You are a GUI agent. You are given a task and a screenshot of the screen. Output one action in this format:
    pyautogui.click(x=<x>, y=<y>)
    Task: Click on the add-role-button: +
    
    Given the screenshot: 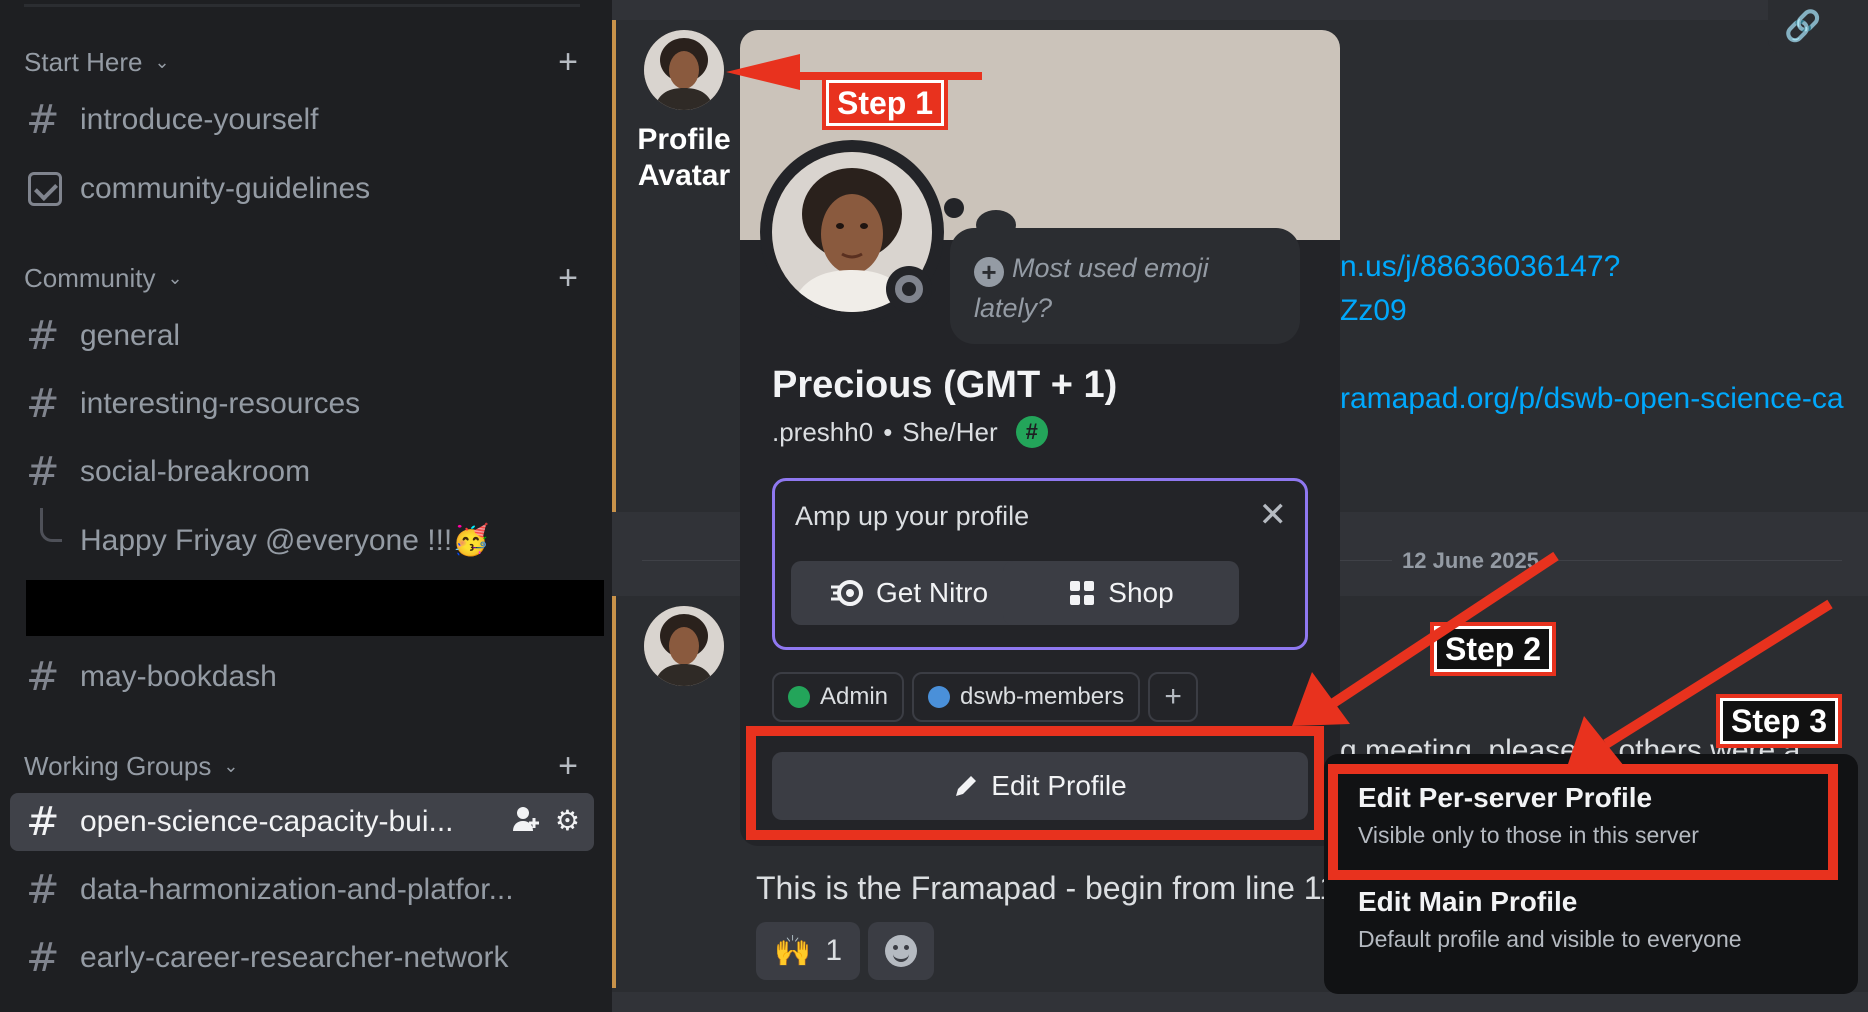 What is the action you would take?
    pyautogui.click(x=1173, y=697)
    